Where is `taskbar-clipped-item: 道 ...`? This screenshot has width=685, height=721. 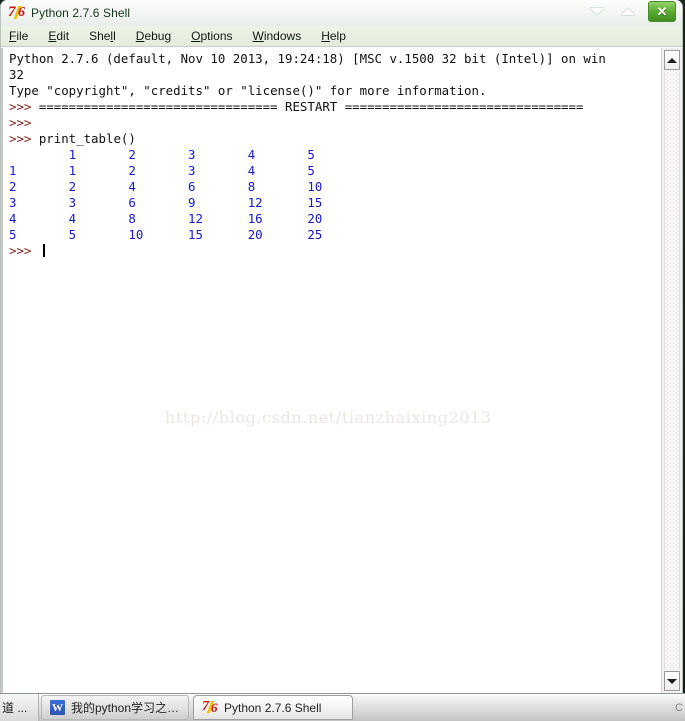
taskbar-clipped-item: 道 ... is located at coordinates (19, 707).